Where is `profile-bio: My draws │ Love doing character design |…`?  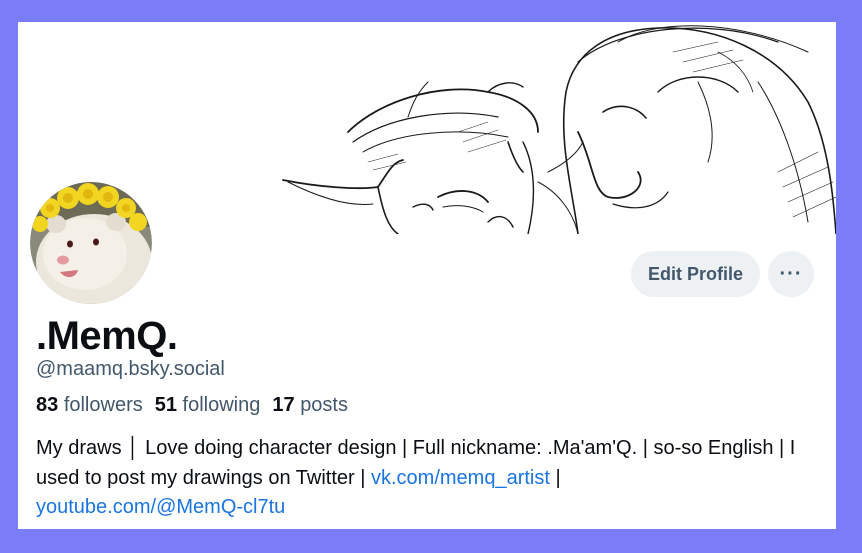 profile-bio: My draws │ Love doing character design |… is located at coordinates (431, 478).